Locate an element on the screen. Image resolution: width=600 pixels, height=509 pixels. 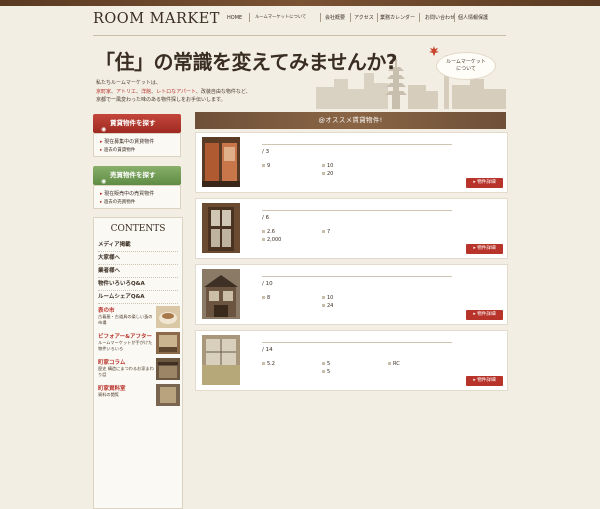
menu-item-property-qa: 物件いろいろQ&A is located at coordinates (138, 284).